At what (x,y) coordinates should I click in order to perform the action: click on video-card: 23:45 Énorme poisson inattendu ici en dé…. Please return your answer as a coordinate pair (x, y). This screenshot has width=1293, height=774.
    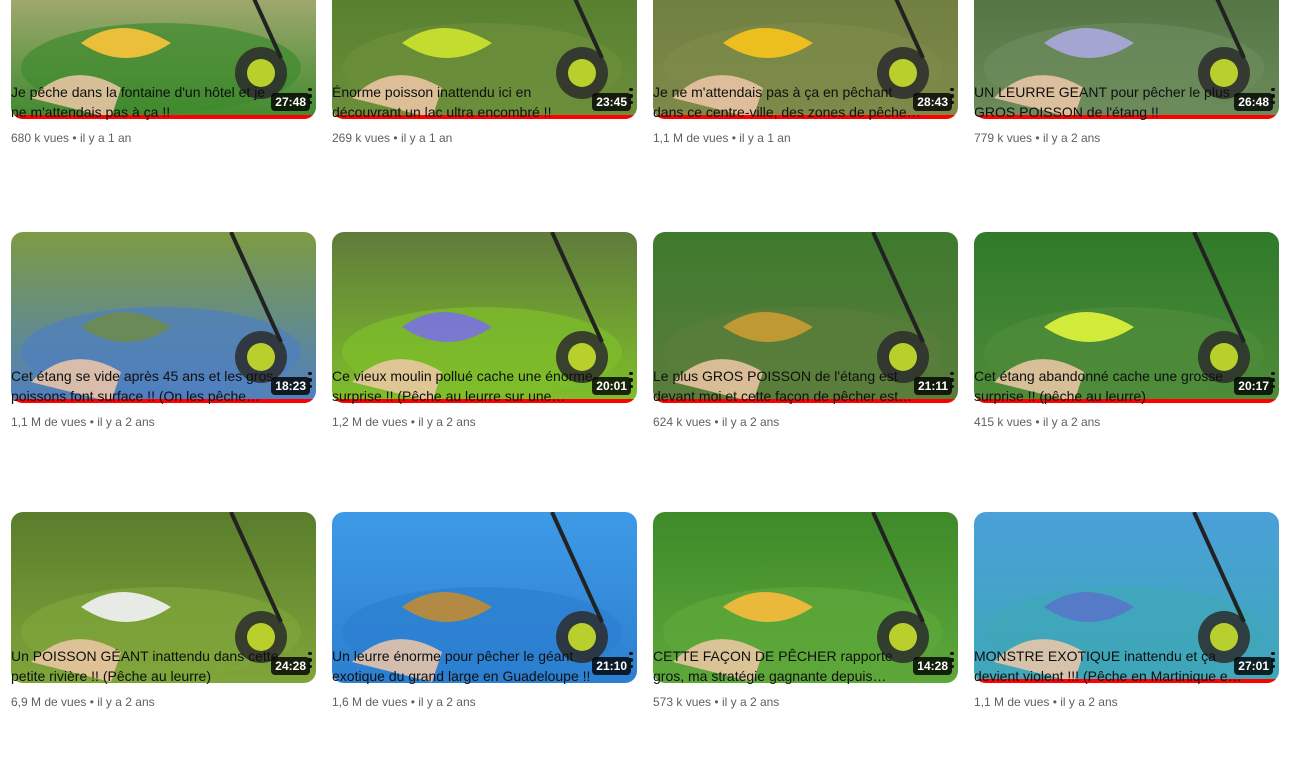
    Looking at the image, I should click on (484, 89).